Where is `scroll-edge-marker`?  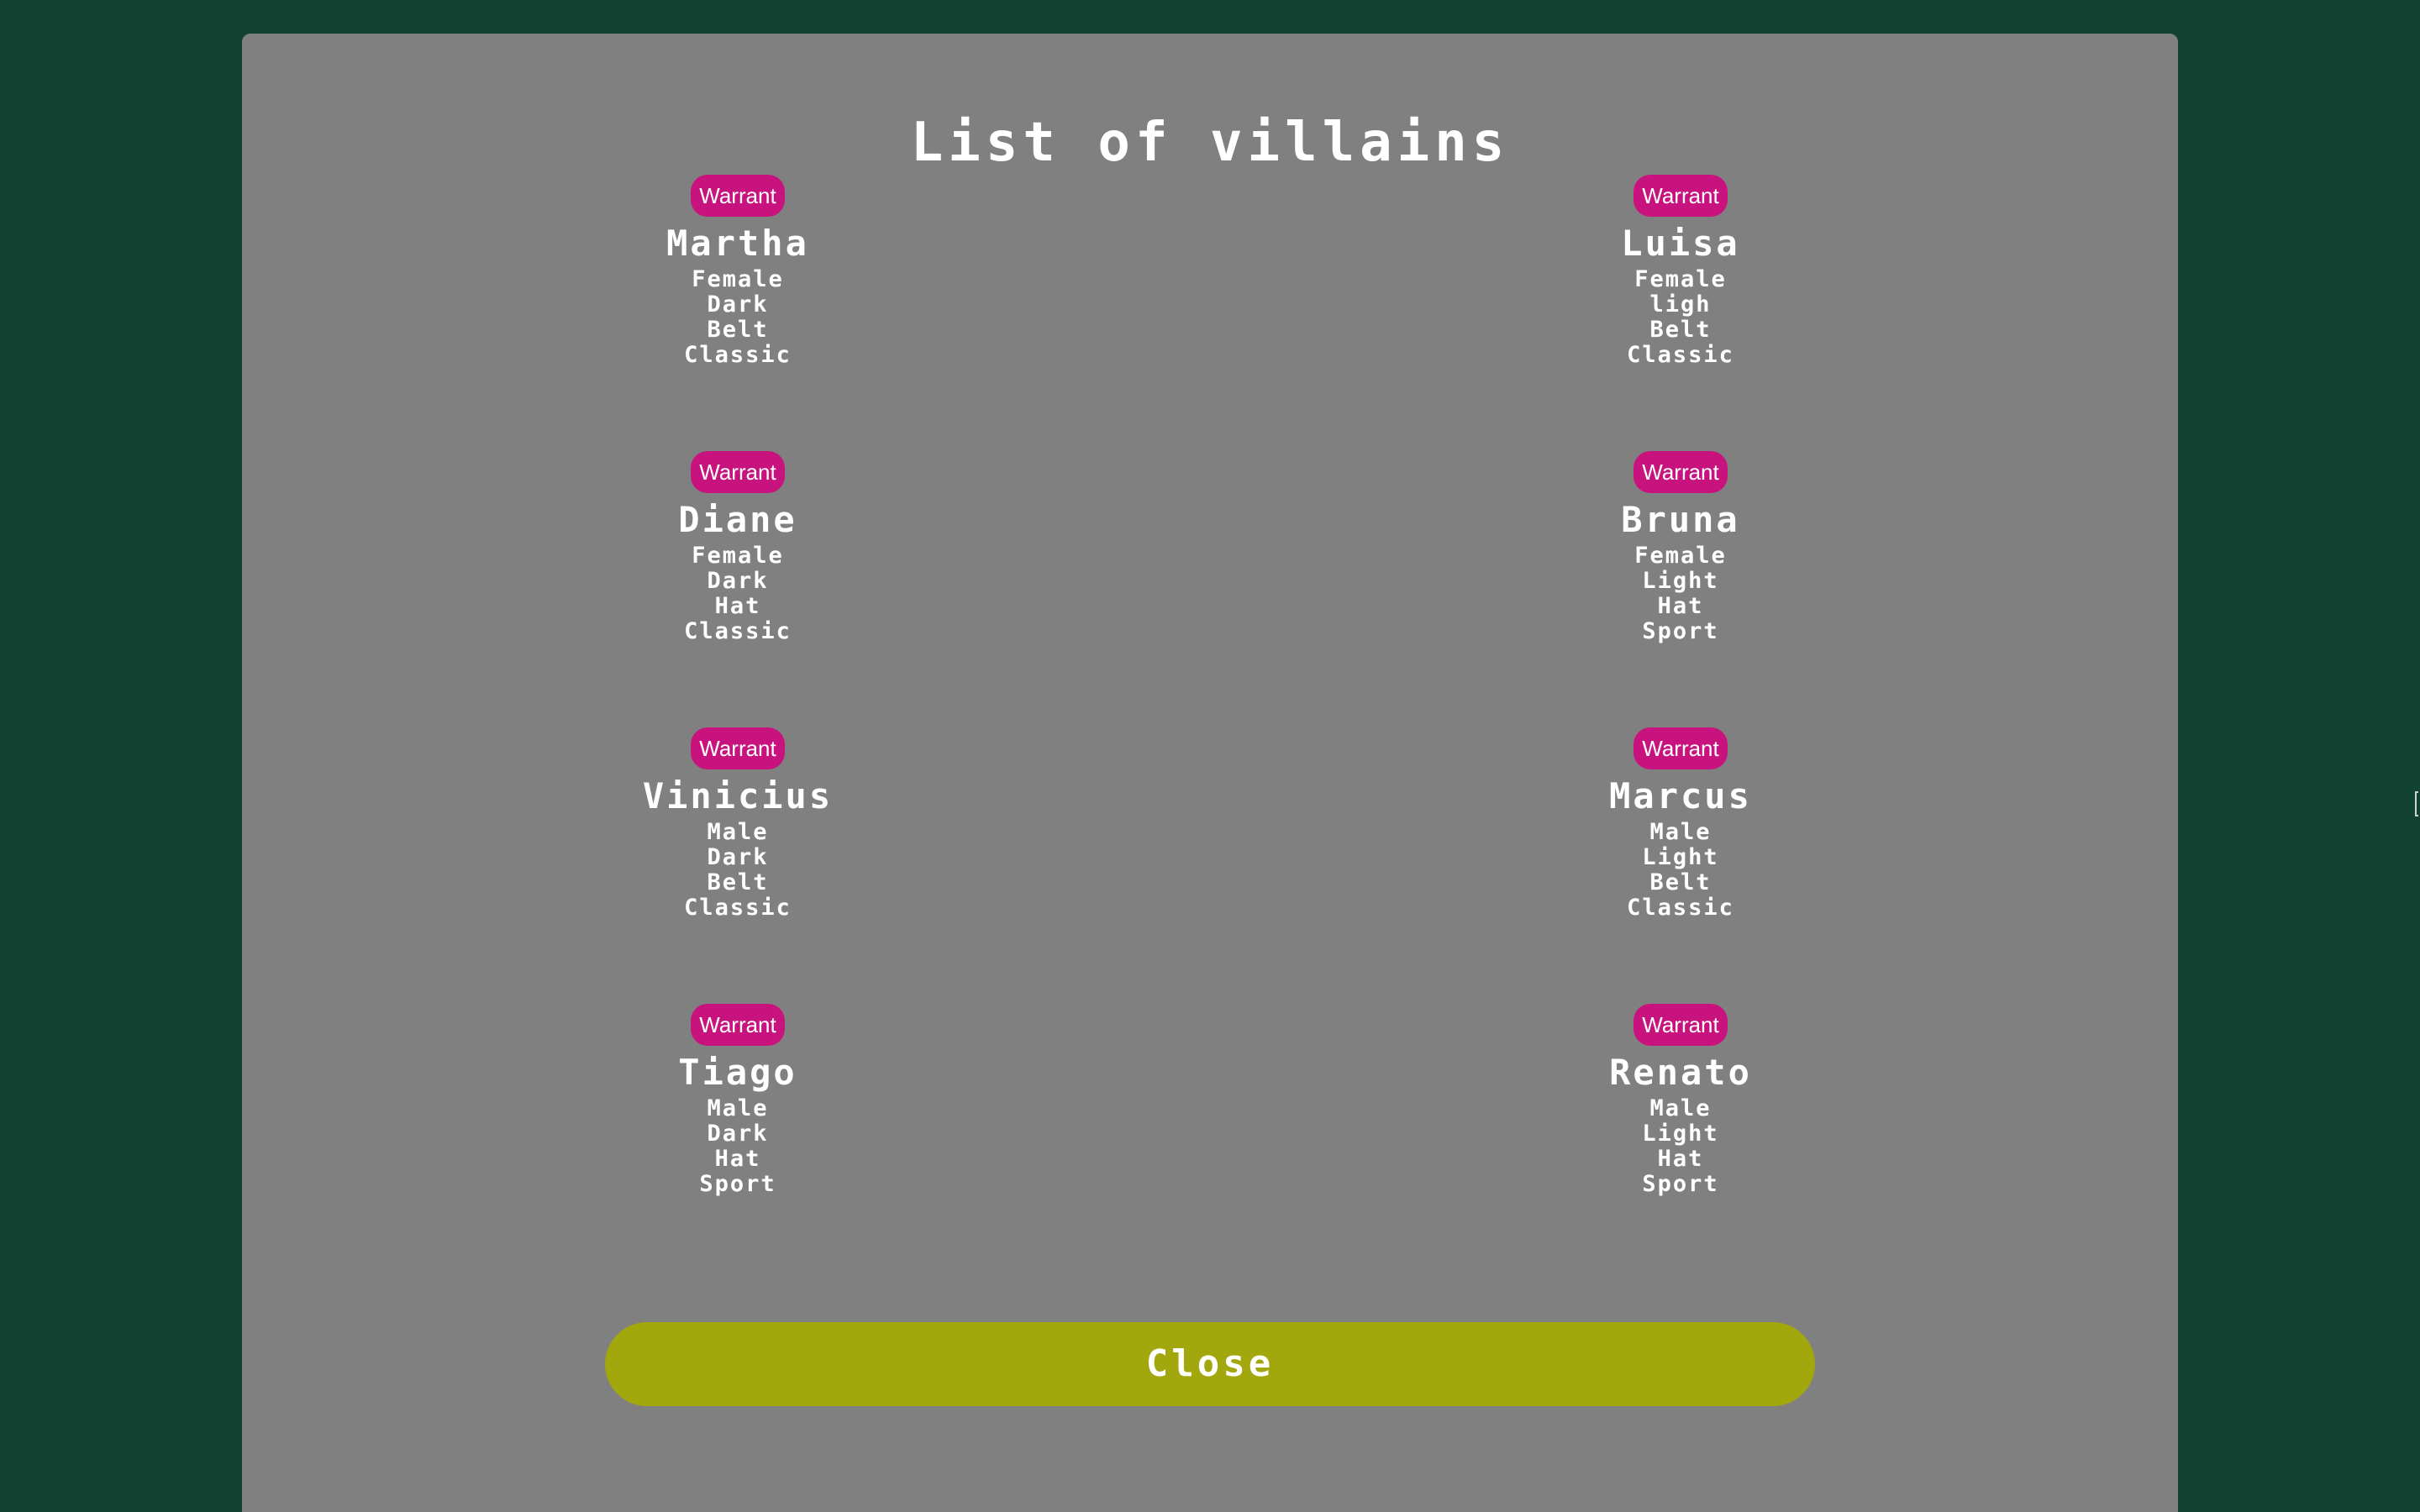 scroll-edge-marker is located at coordinates (2416, 803).